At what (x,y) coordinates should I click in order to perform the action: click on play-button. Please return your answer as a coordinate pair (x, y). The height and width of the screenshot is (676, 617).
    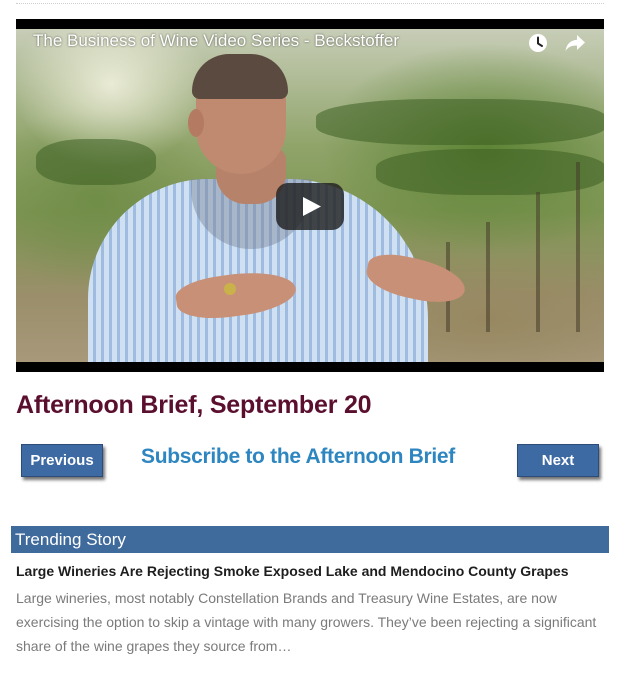
    Looking at the image, I should click on (310, 206).